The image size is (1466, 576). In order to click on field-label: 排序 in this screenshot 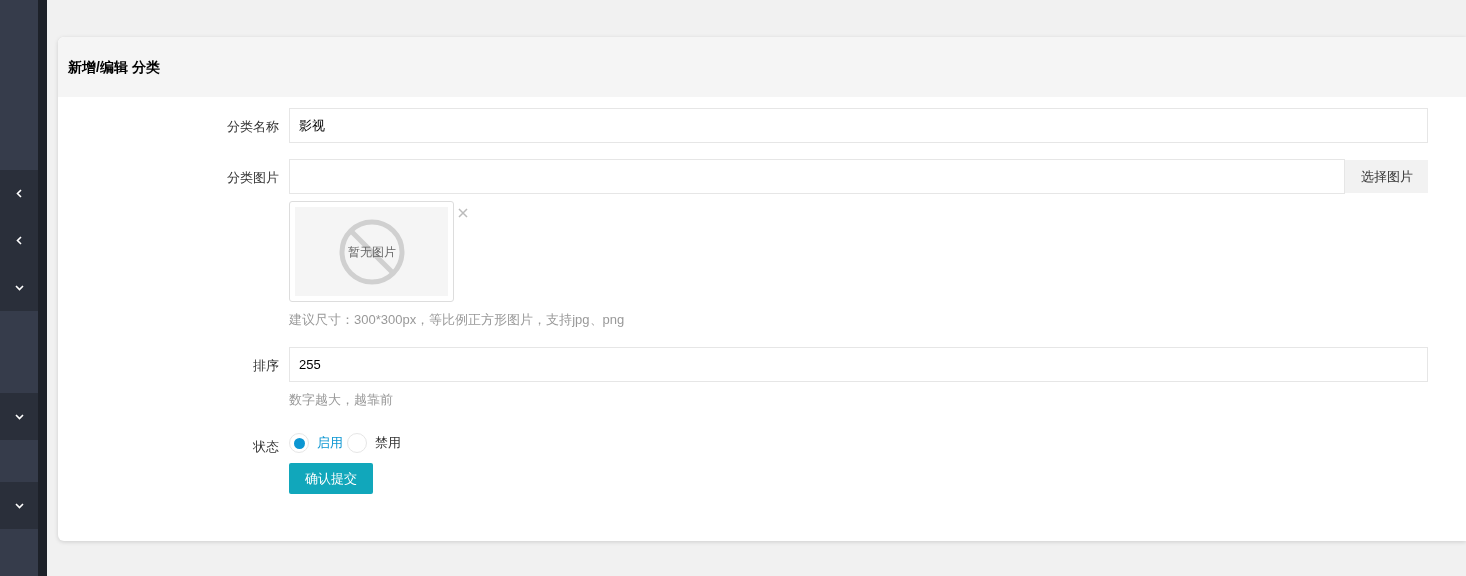, I will do `click(266, 365)`.